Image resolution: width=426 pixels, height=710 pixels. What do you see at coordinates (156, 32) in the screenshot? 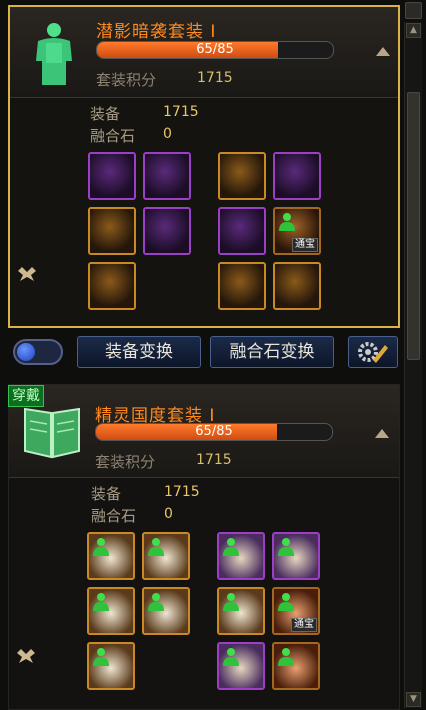
I see `set-name: 潜影暗袭套装 I` at bounding box center [156, 32].